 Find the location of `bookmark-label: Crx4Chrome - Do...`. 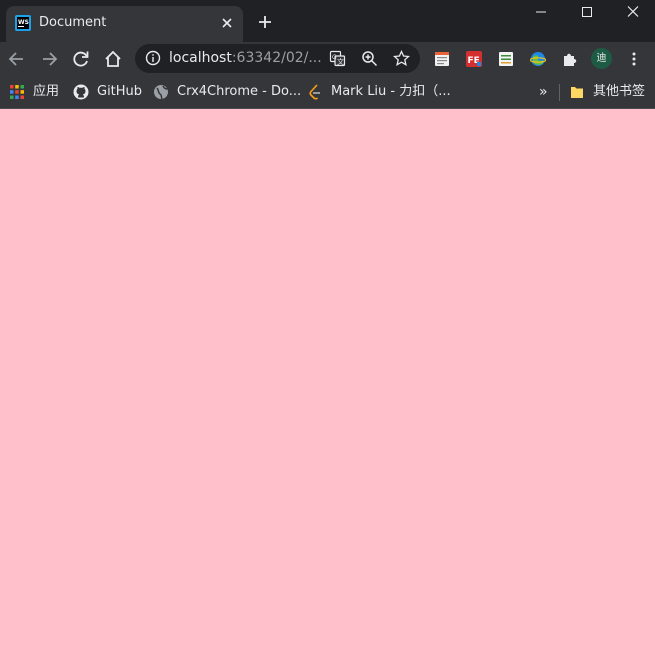

bookmark-label: Crx4Chrome - Do... is located at coordinates (239, 91).